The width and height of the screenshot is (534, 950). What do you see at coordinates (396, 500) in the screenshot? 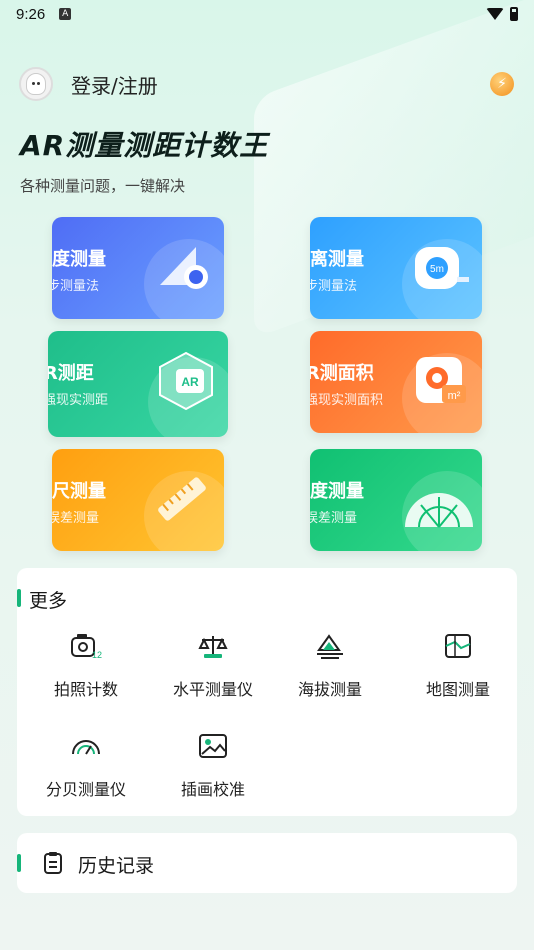
I see `card-angle-measure: 角度测量 零误差测量` at bounding box center [396, 500].